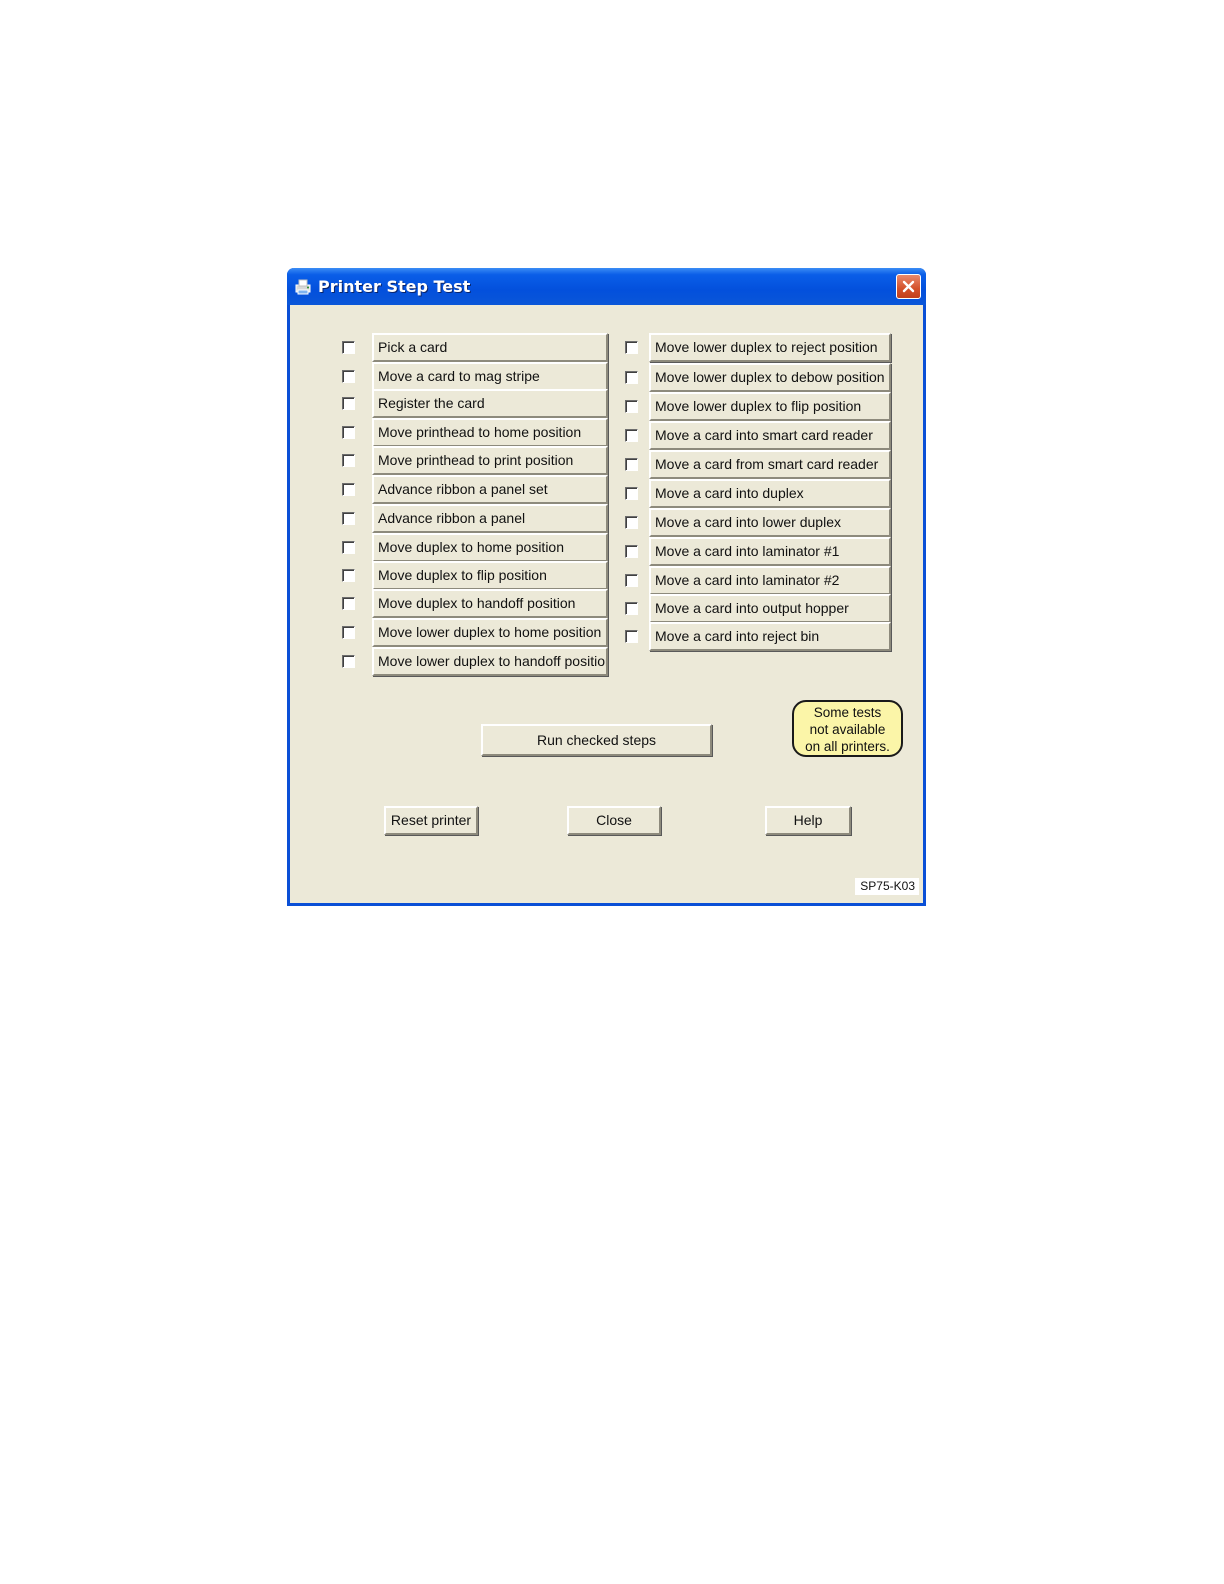 This screenshot has height=1584, width=1224. I want to click on note-line: on all printers., so click(847, 746).